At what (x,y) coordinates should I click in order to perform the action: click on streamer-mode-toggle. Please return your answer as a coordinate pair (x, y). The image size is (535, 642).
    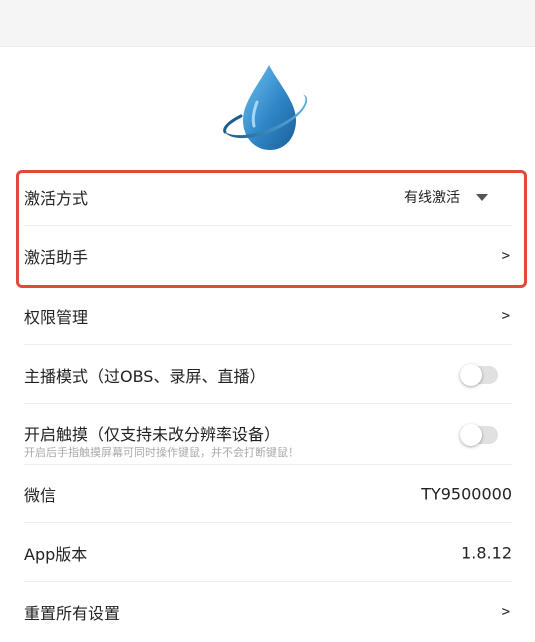
    Looking at the image, I should click on (479, 374).